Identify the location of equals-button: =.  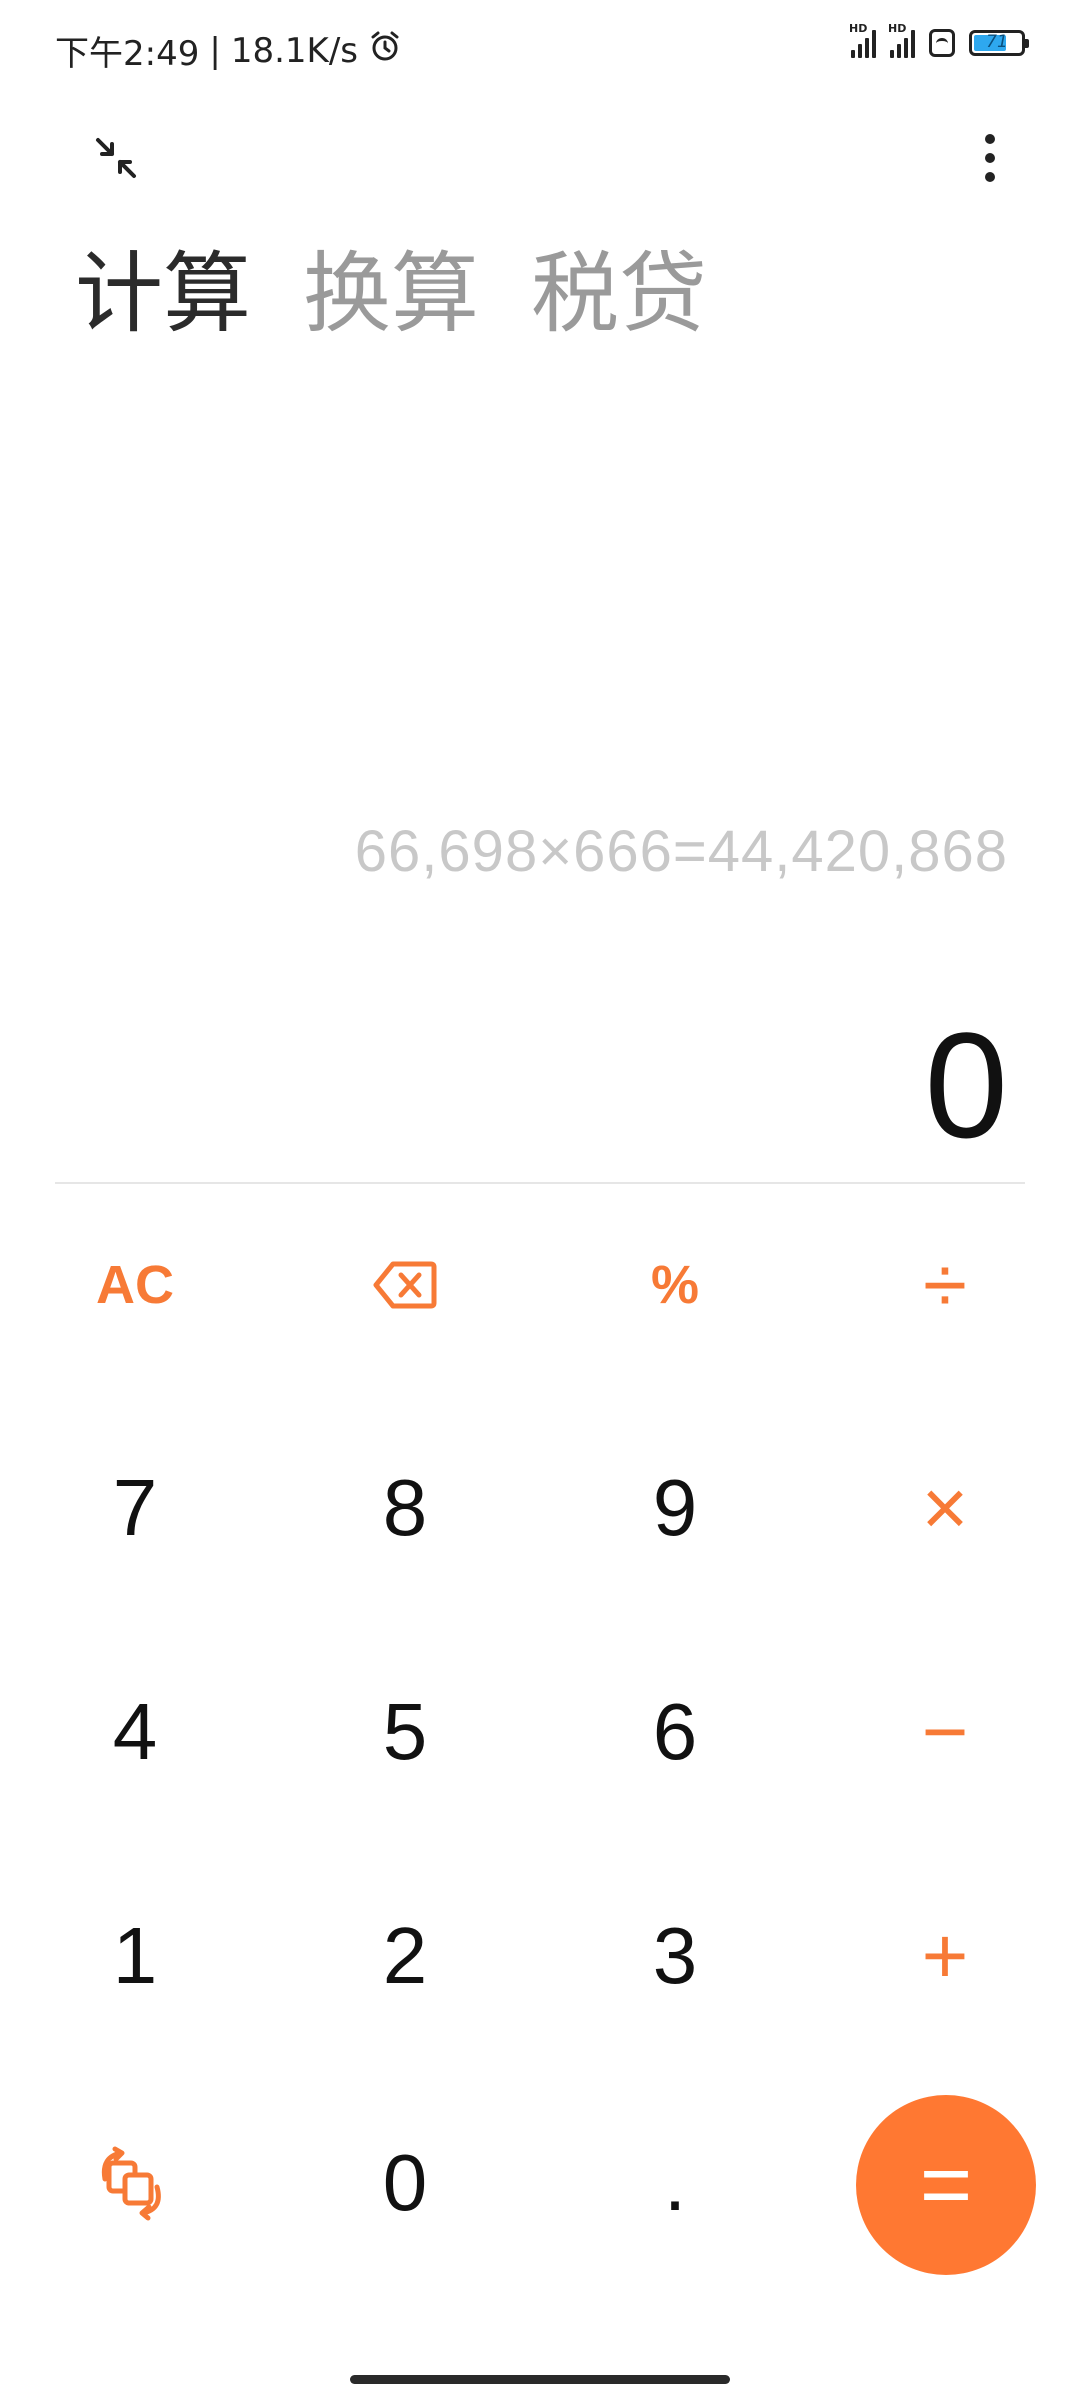
(946, 2185).